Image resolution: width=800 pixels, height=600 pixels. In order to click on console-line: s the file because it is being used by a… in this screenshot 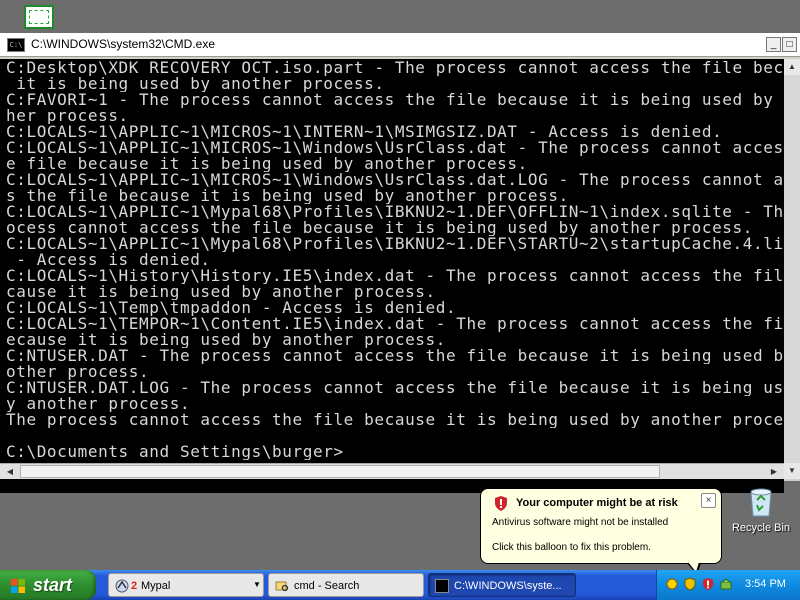, I will do `click(287, 196)`.